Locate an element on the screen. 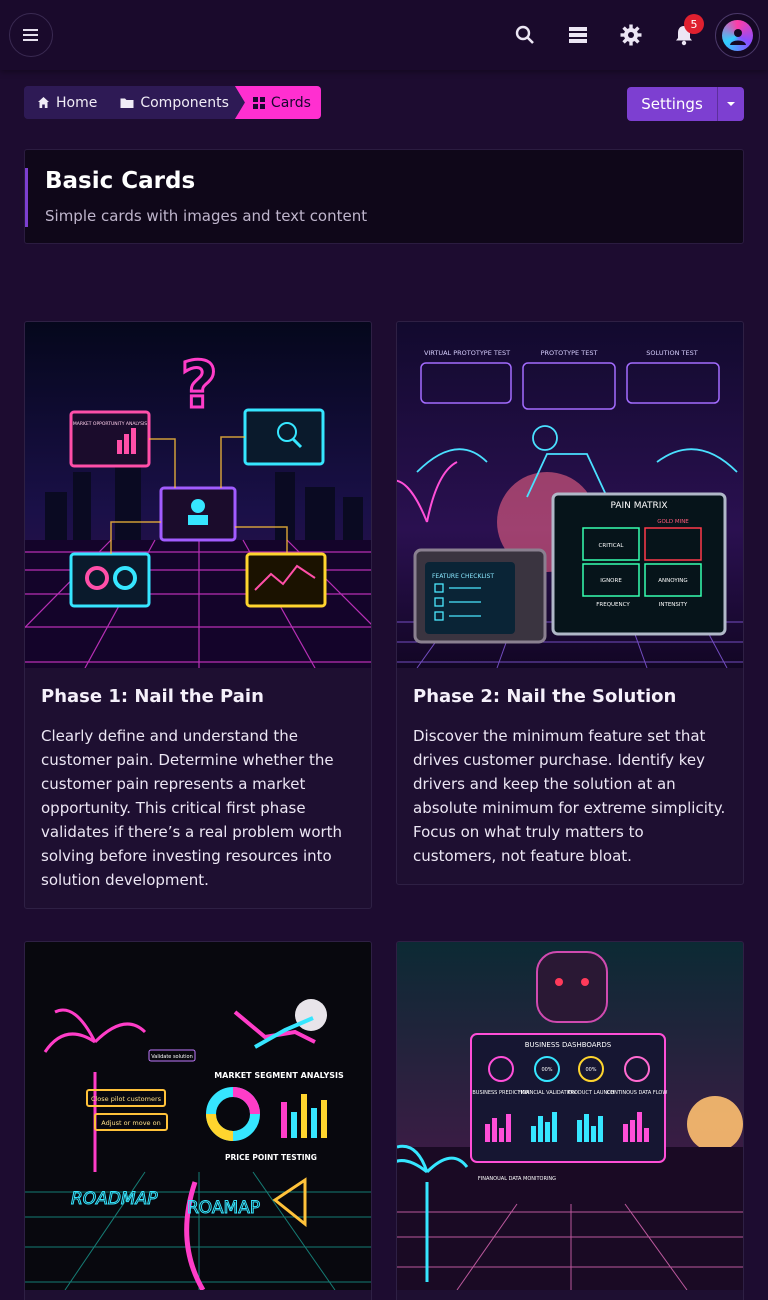 The image size is (768, 1300). header-accent-bar is located at coordinates (26, 197).